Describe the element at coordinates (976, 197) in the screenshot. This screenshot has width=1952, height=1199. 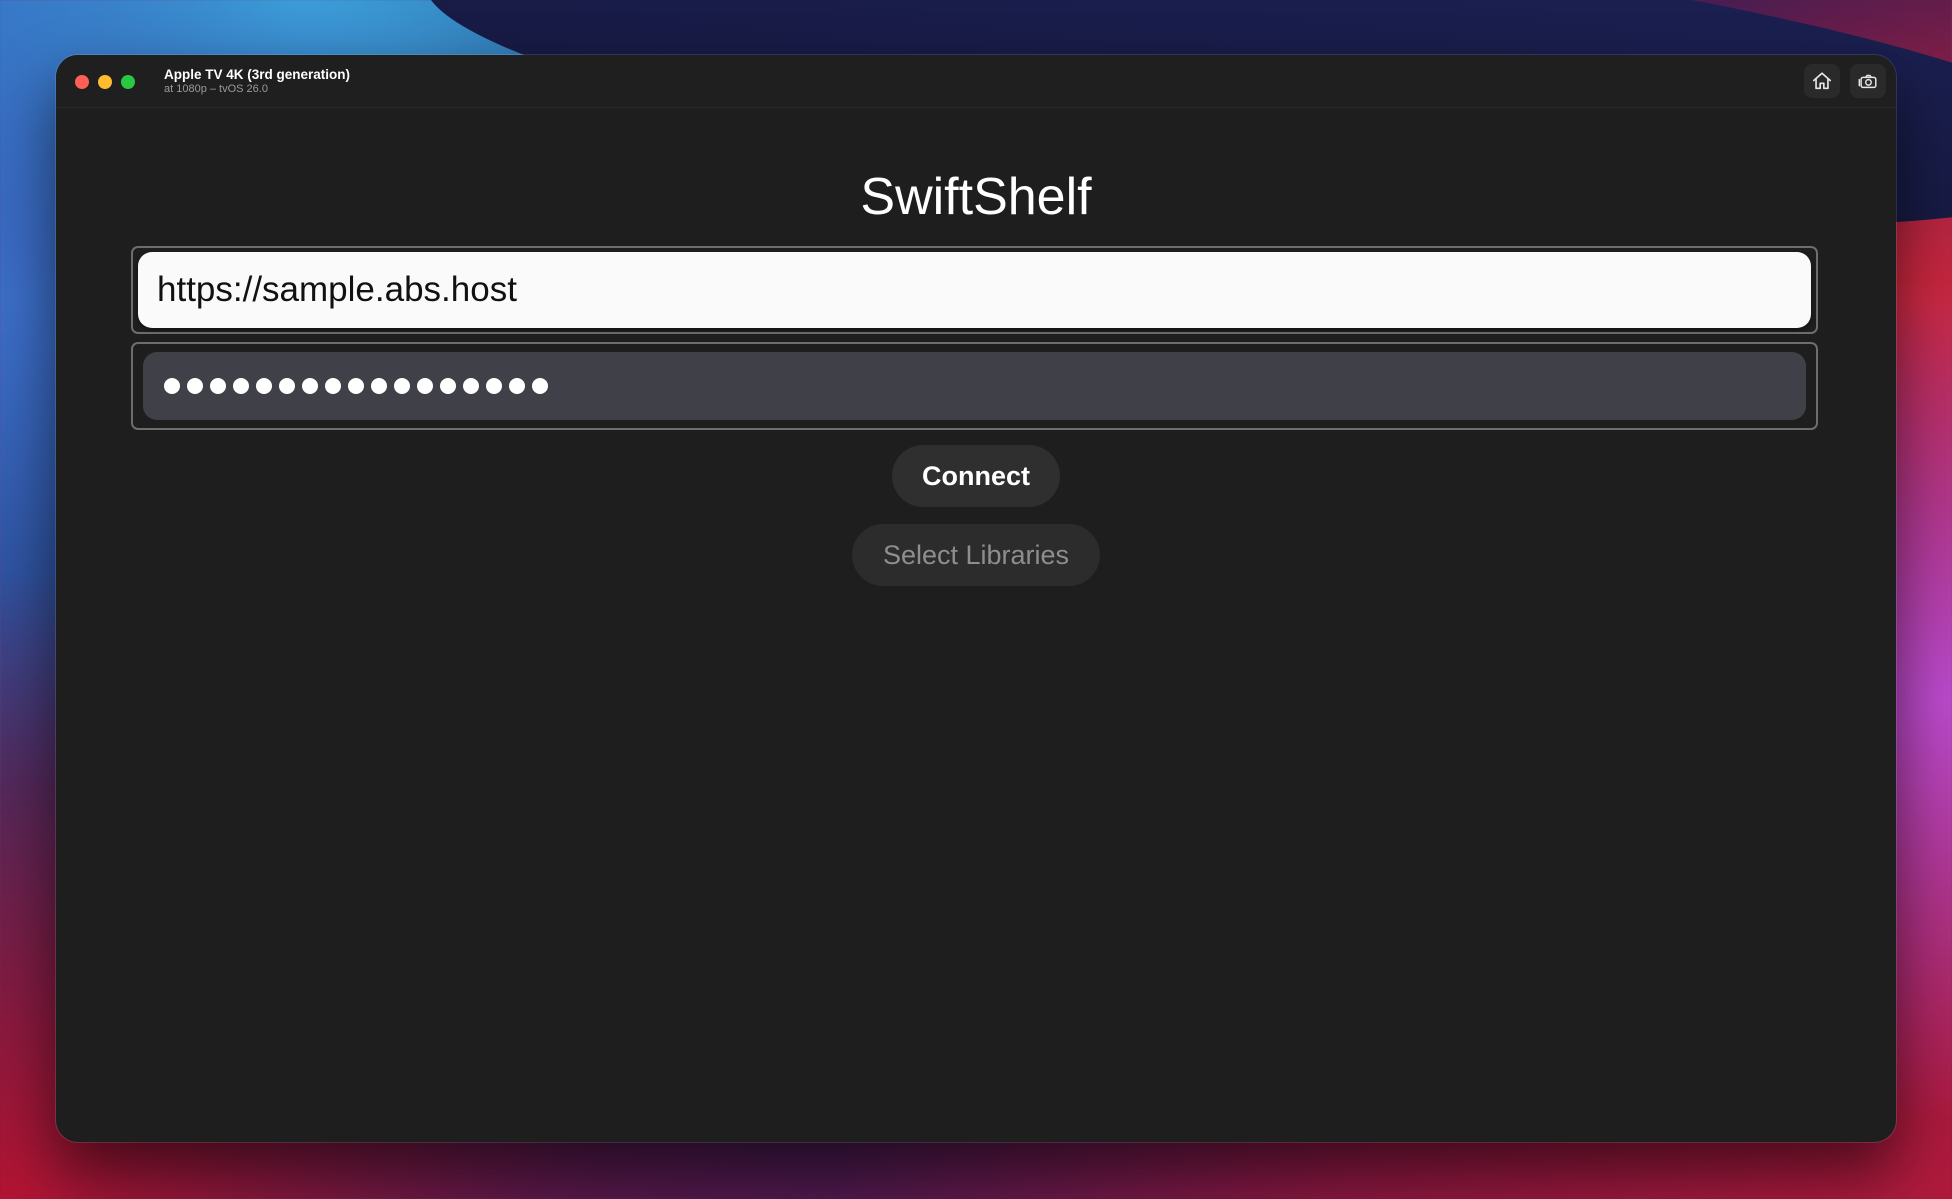
I see `app-title: SwiftShelf` at that location.